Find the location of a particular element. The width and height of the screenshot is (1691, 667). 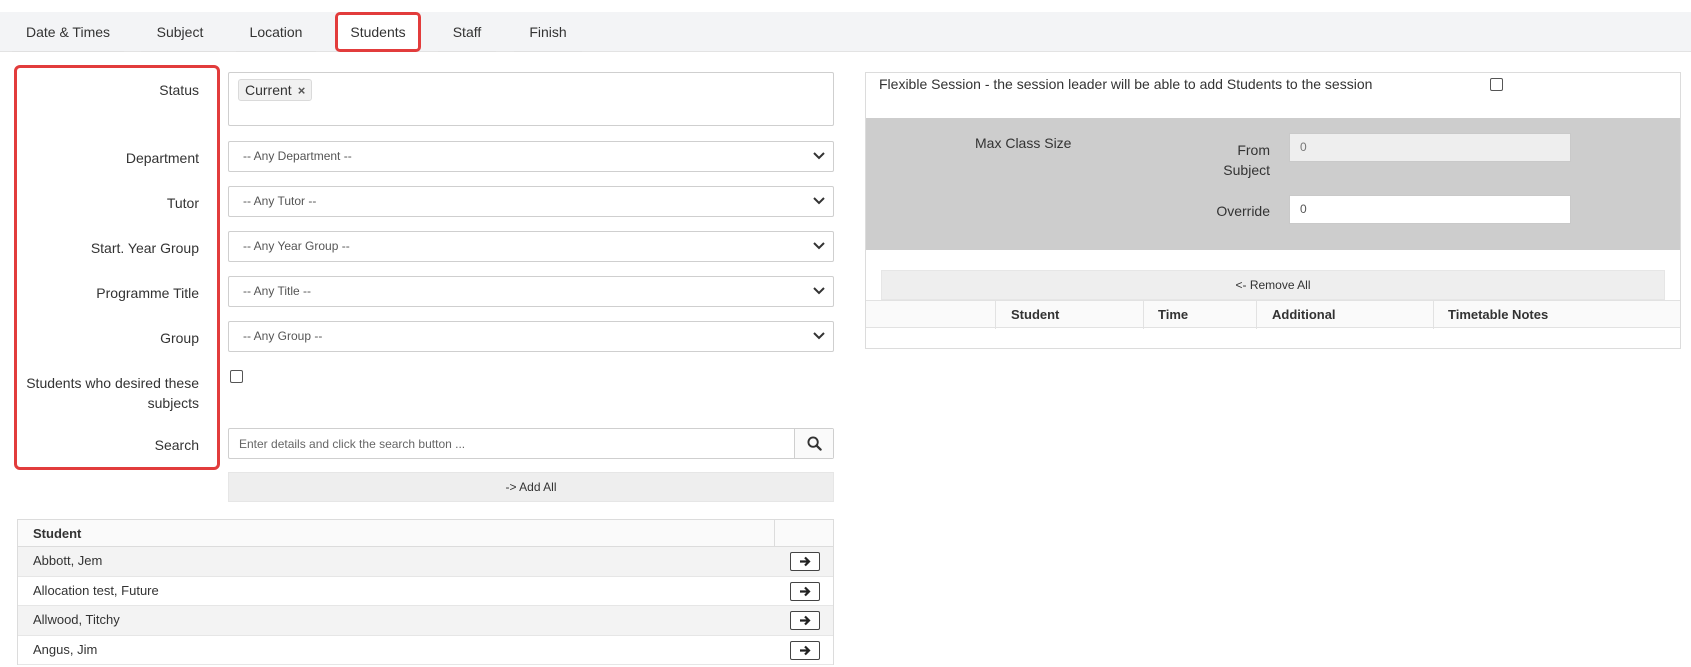

search-icon is located at coordinates (814, 443).